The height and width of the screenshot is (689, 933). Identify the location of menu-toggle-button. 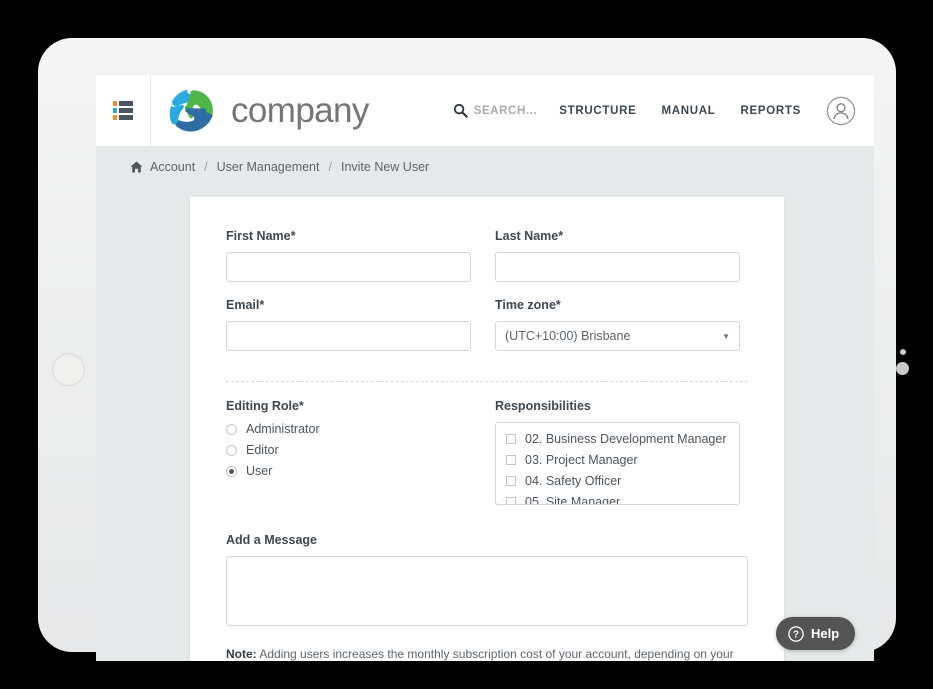
(123, 111).